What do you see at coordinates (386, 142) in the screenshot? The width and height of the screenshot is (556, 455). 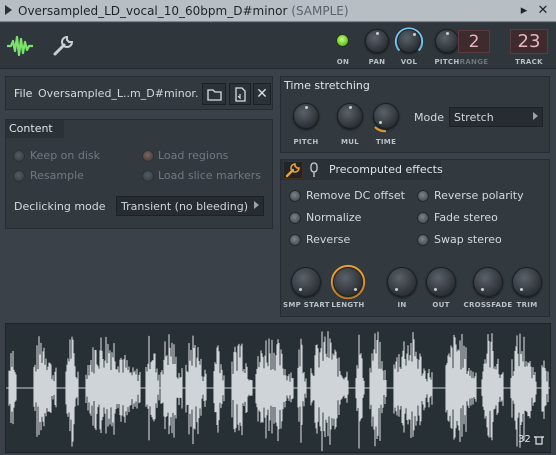 I see `stretch-time-label: TIME` at bounding box center [386, 142].